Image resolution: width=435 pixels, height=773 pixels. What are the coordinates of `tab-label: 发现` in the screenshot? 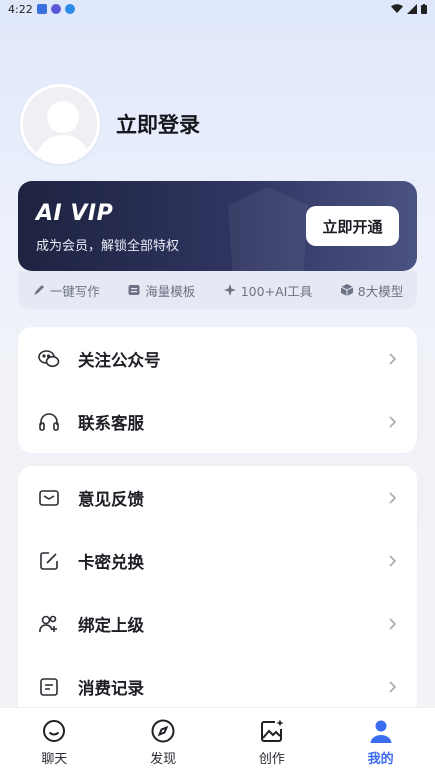 It's located at (163, 759).